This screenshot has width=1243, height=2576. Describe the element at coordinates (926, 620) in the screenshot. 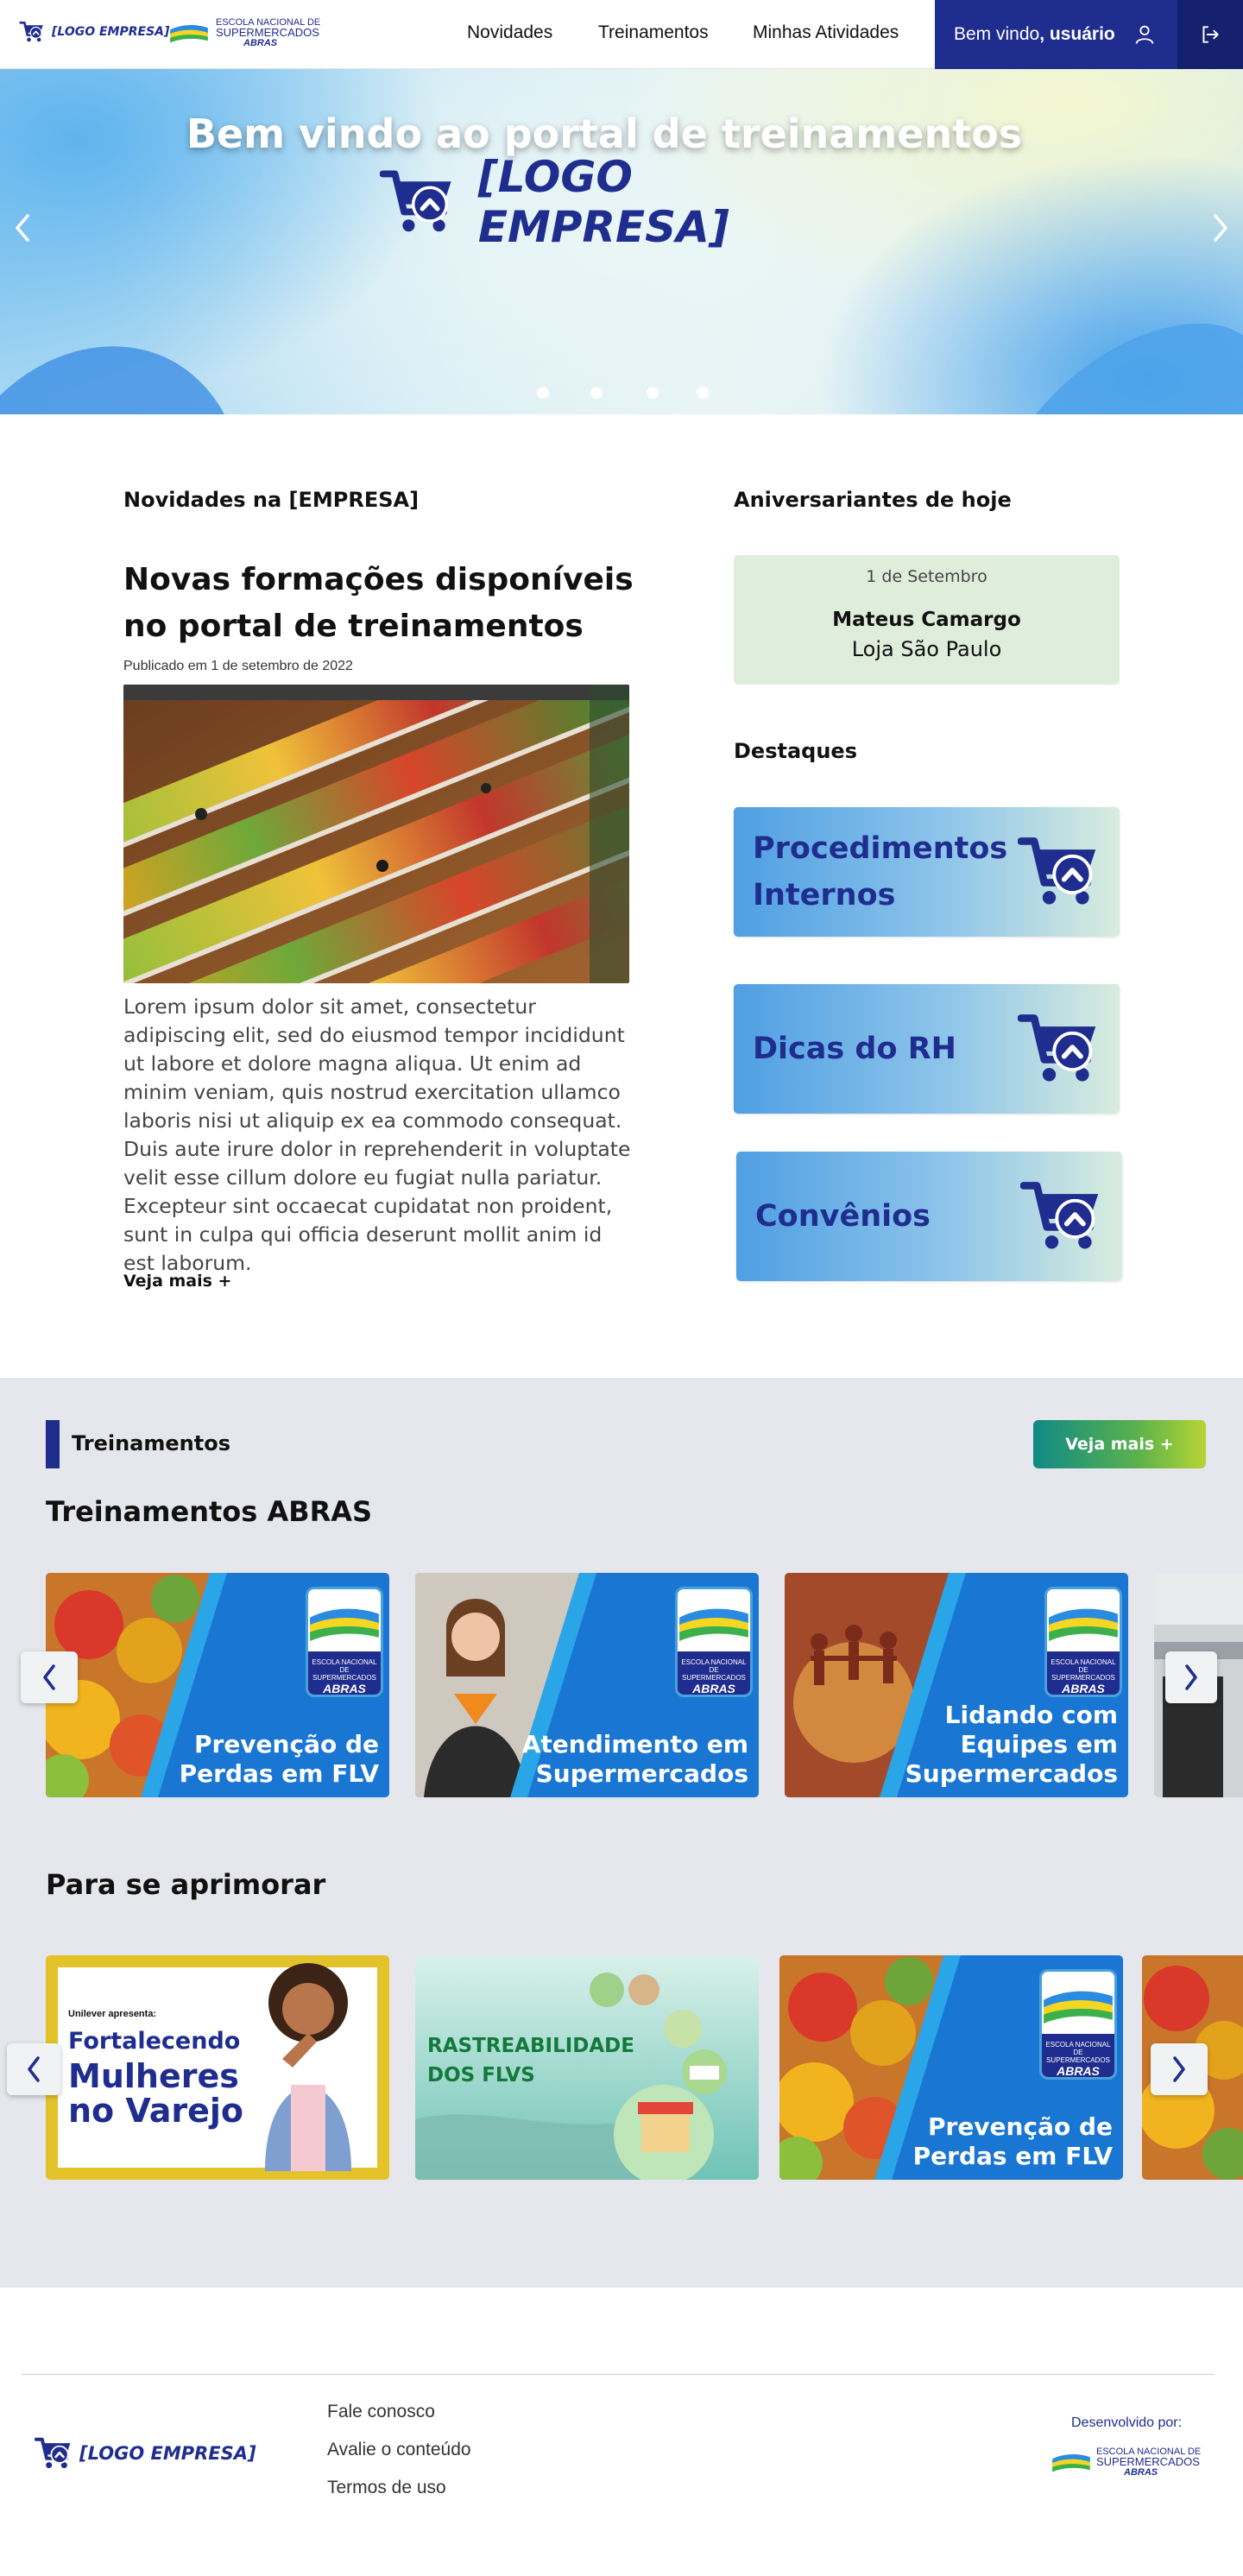

I see `birthday-name: Mateus Camargo` at that location.